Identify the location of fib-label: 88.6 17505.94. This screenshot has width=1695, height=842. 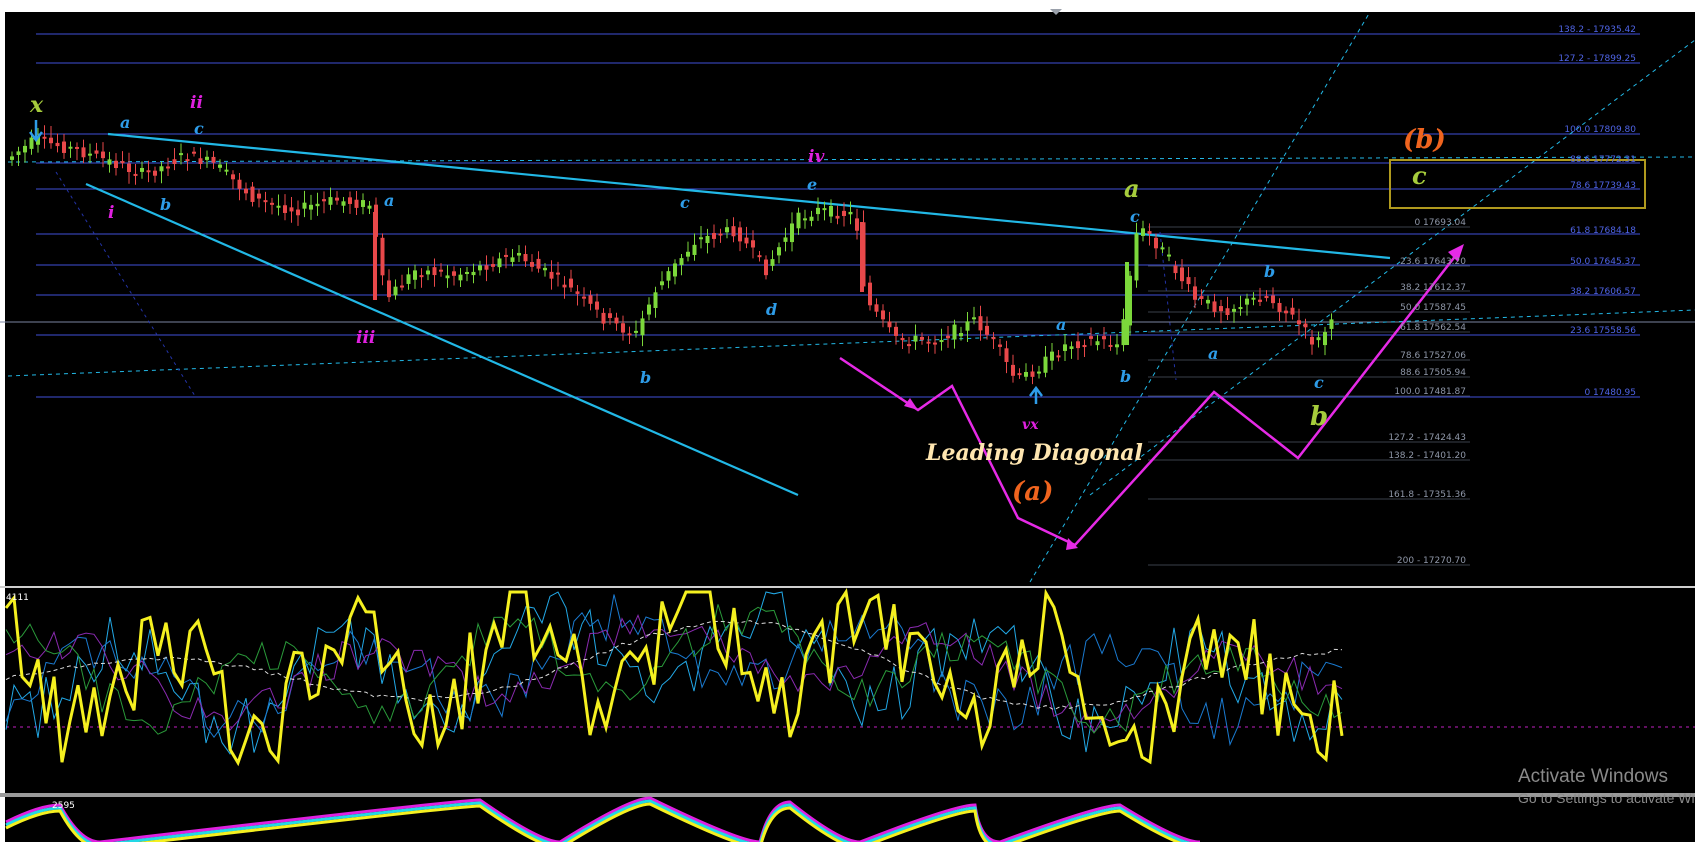
(1433, 373).